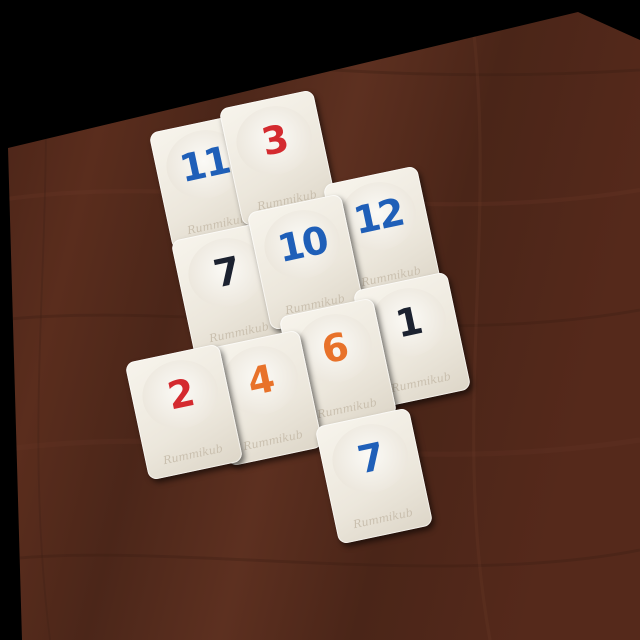  Describe the element at coordinates (180, 394) in the screenshot. I see `tile-number: 2` at that location.